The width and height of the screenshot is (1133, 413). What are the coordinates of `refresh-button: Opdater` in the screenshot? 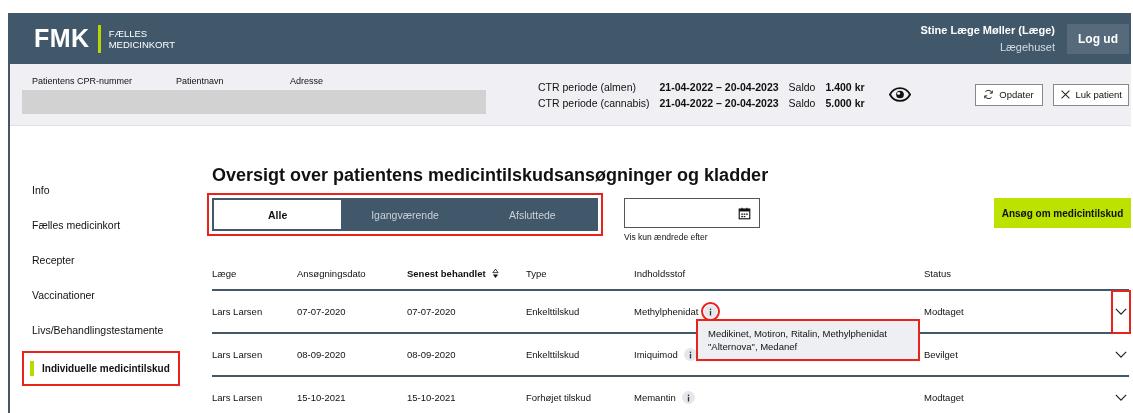 It's located at (1008, 94).